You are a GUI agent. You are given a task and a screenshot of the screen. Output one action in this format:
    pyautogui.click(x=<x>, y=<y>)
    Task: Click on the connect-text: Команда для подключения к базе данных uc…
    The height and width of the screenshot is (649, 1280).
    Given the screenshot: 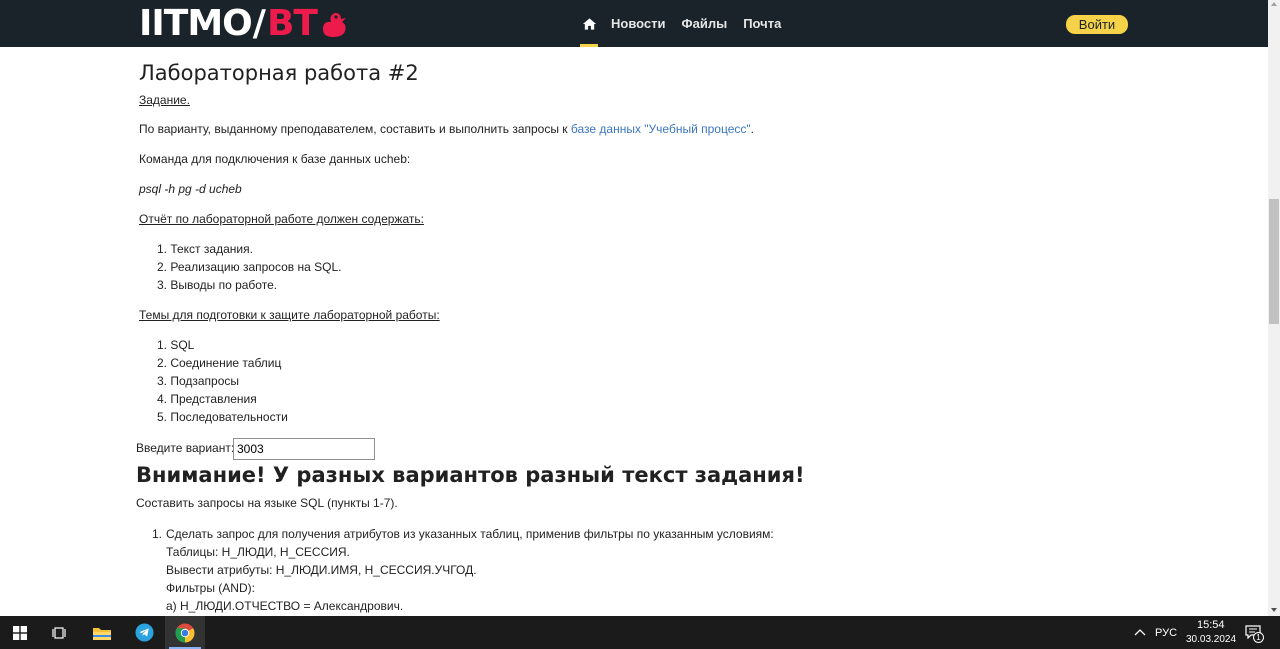 What is the action you would take?
    pyautogui.click(x=275, y=159)
    